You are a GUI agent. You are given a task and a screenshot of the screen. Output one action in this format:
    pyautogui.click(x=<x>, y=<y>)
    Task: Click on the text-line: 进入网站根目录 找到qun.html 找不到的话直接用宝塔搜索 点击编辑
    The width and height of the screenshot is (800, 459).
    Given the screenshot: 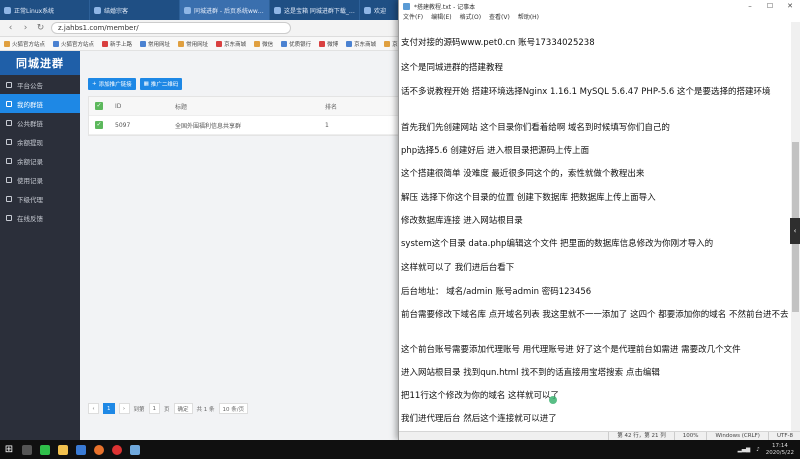 What is the action you would take?
    pyautogui.click(x=530, y=373)
    